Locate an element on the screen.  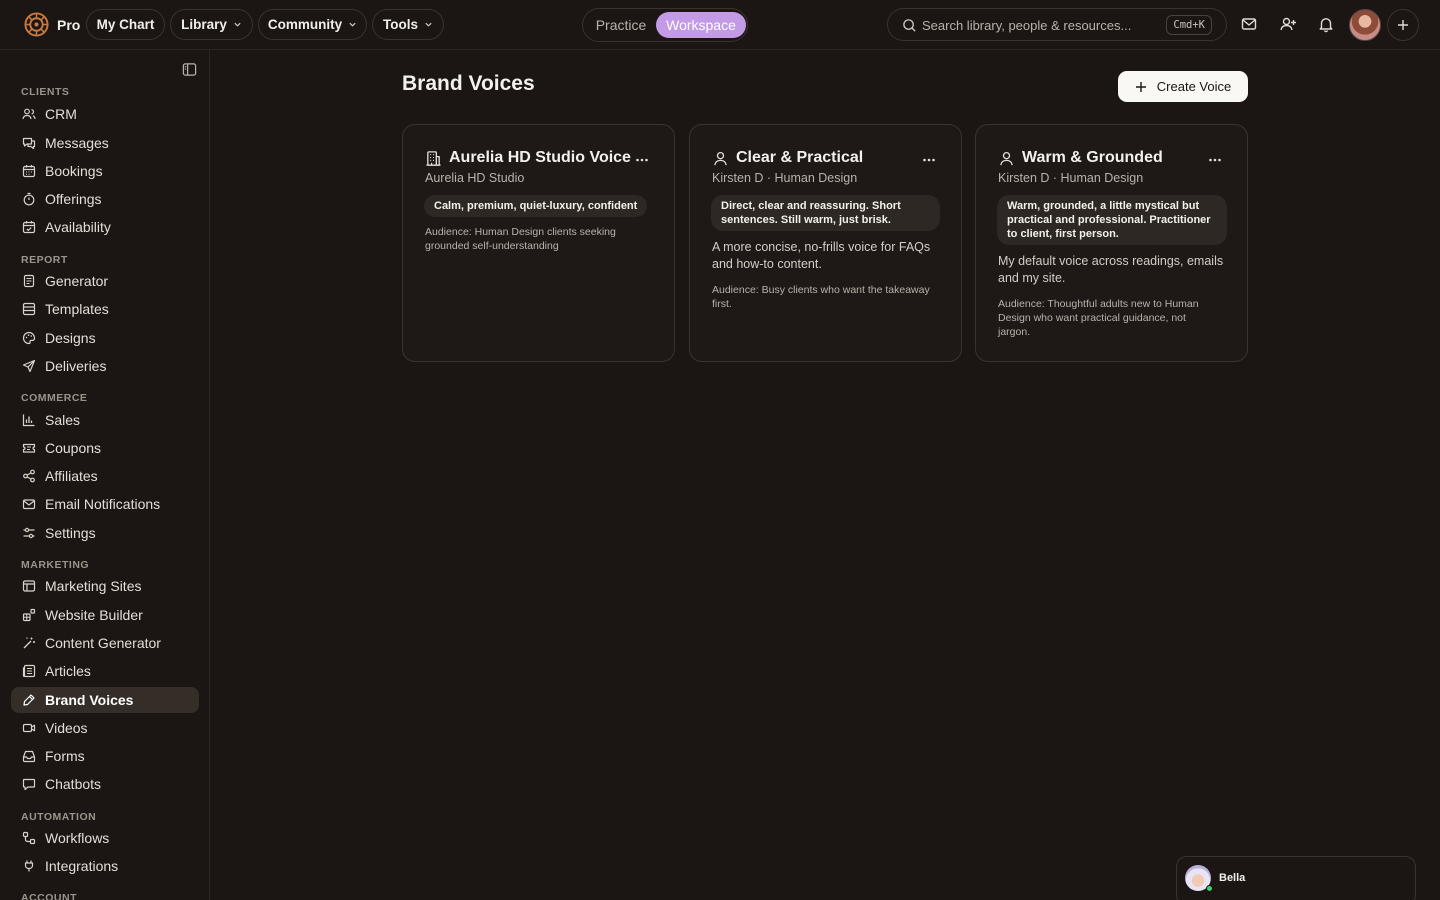
chat-widget: Bella is located at coordinates (1296, 878).